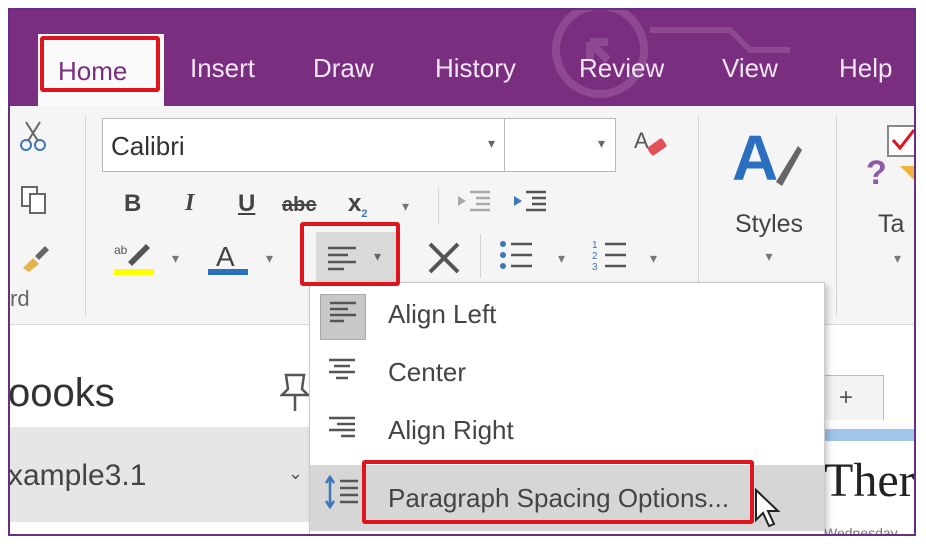 The height and width of the screenshot is (544, 926). What do you see at coordinates (846, 397) in the screenshot?
I see `add-icon: +` at bounding box center [846, 397].